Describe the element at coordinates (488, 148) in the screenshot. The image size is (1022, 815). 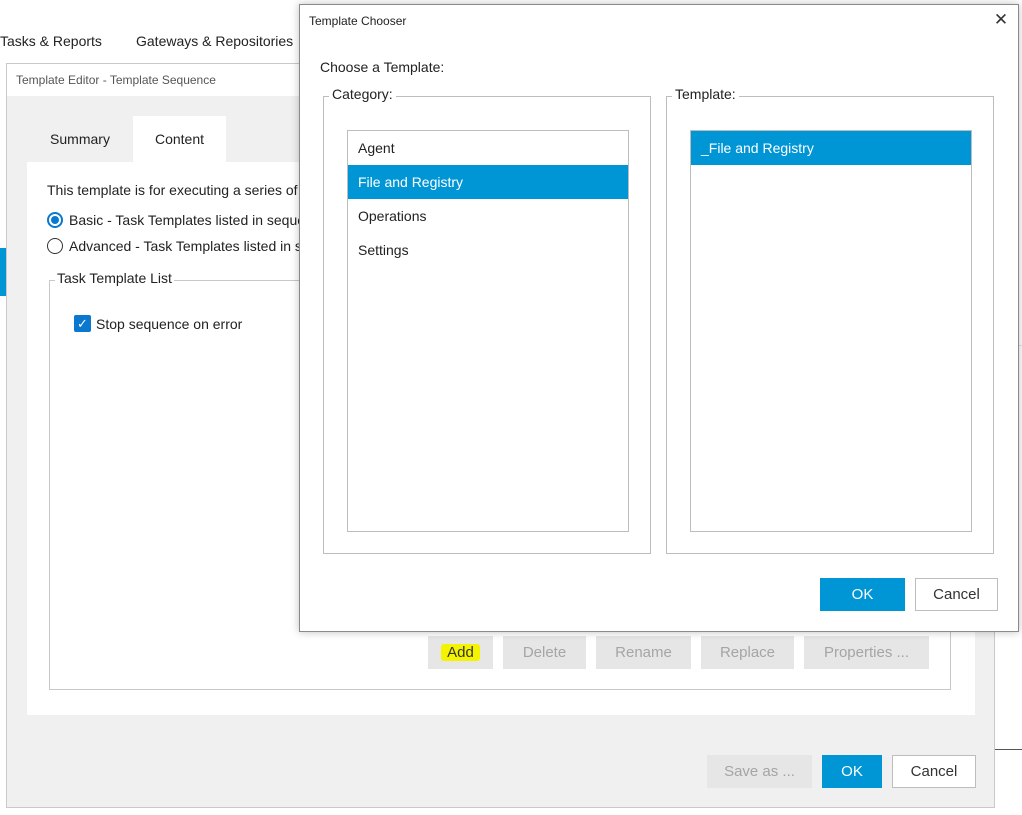
I see `category-item-agent: Agent` at that location.